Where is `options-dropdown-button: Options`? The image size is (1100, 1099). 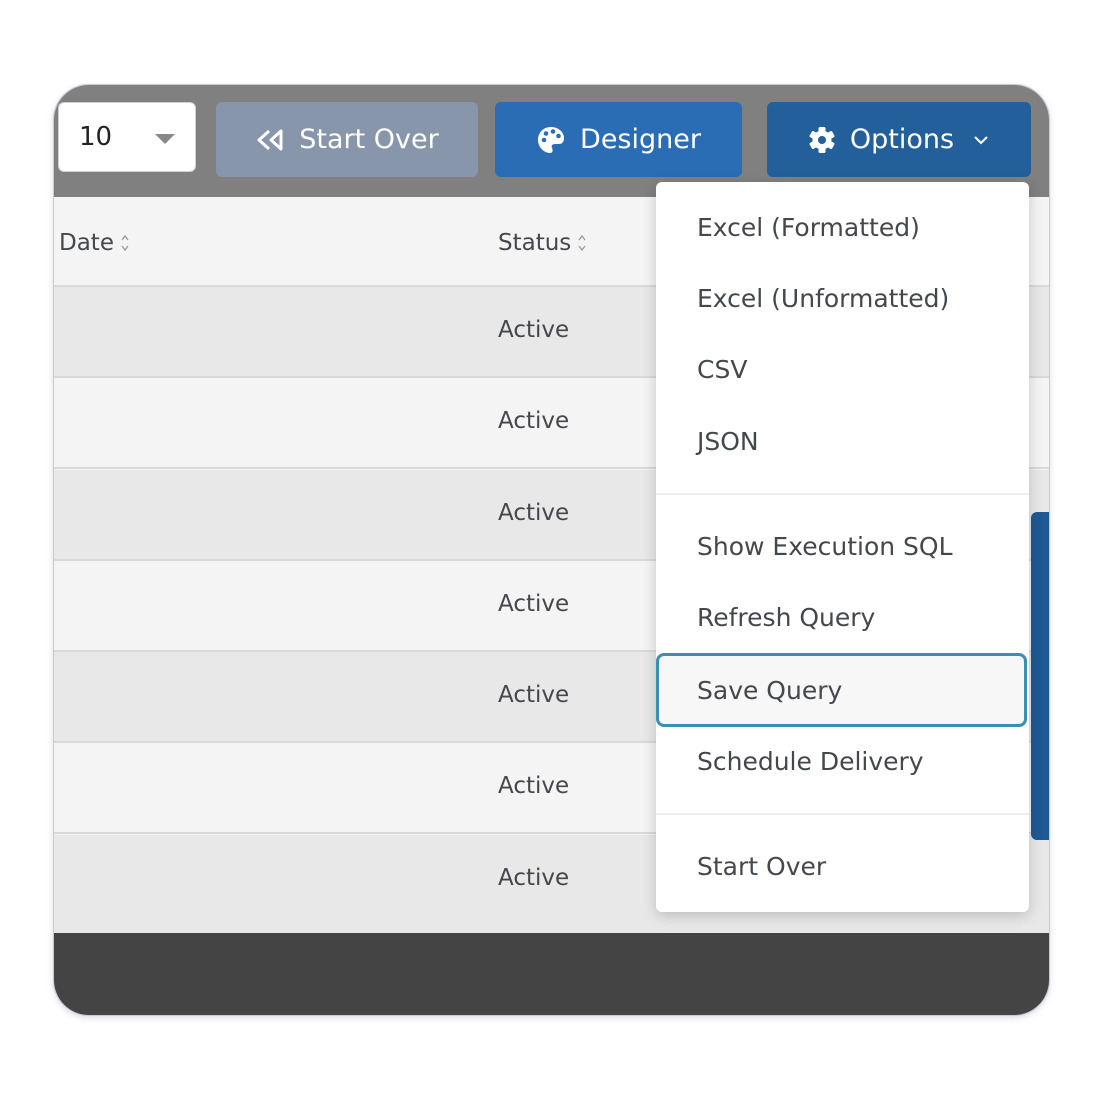
options-dropdown-button: Options is located at coordinates (899, 139).